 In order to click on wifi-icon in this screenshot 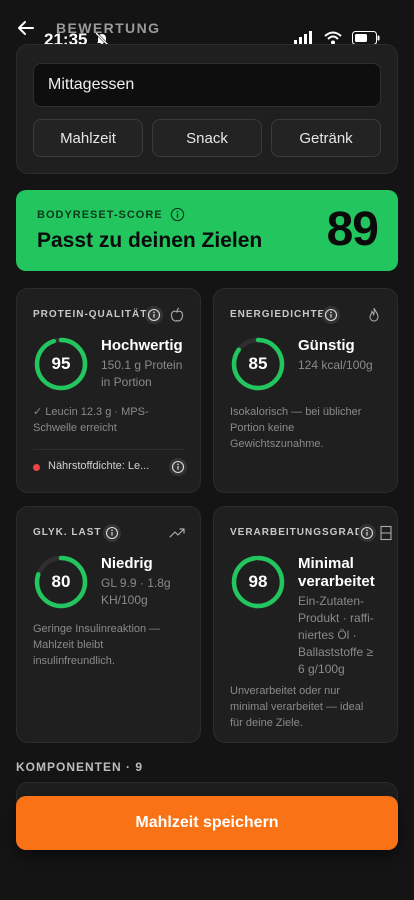, I will do `click(333, 38)`.